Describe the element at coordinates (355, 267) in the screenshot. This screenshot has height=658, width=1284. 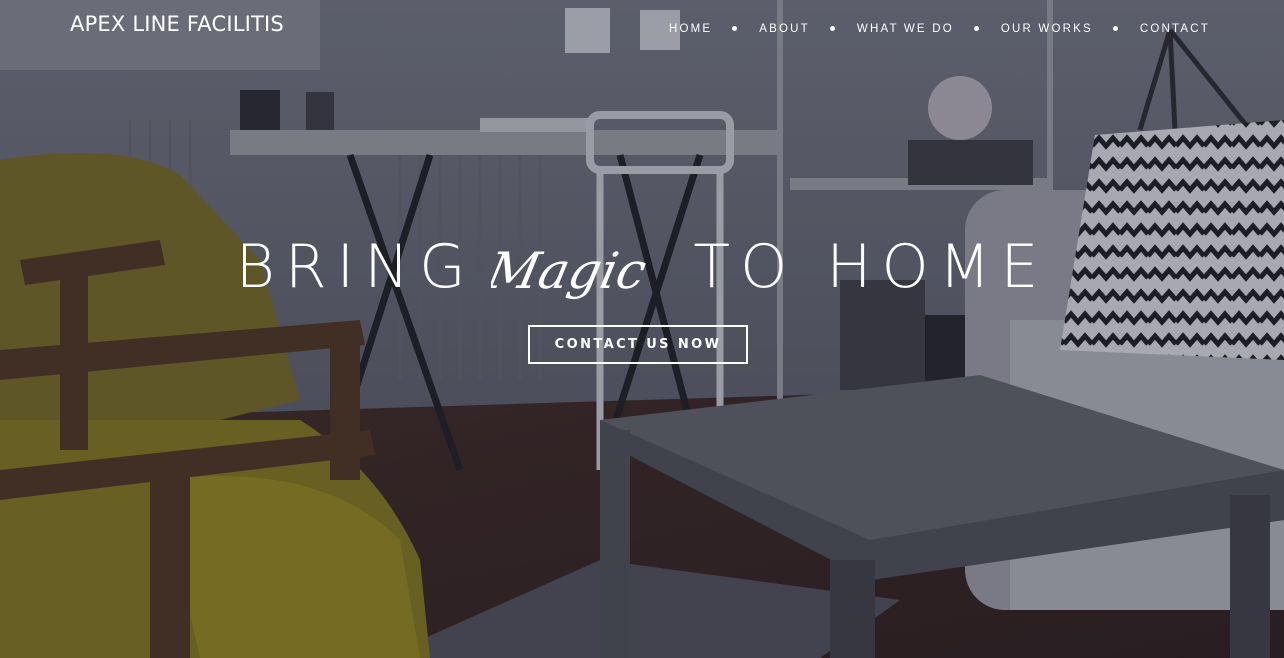
I see `headline-word-before: BRING` at that location.